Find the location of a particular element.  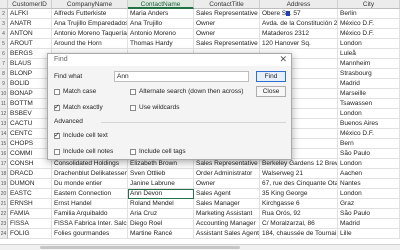

column-header: Address is located at coordinates (299, 4).